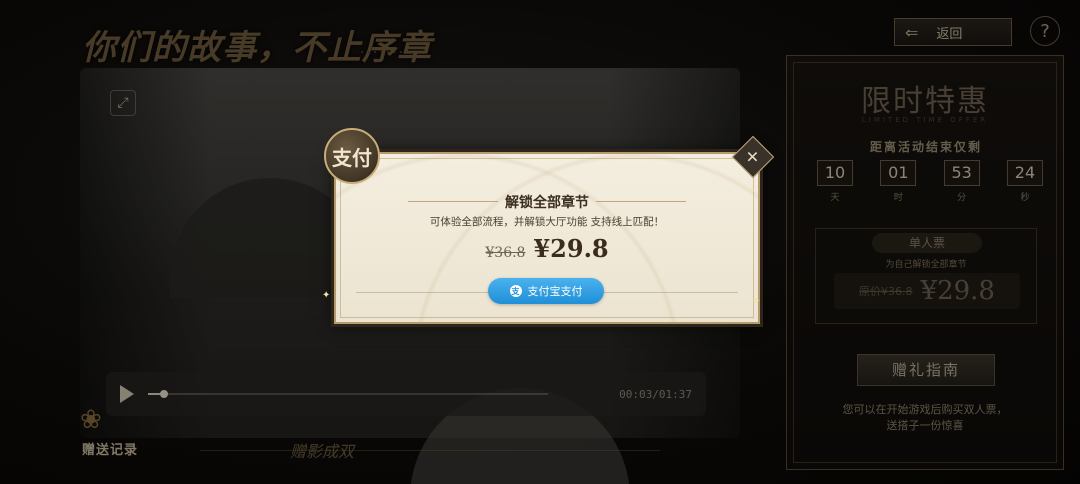 This screenshot has height=484, width=1080. I want to click on modal-title: 解锁全部章节, so click(547, 203).